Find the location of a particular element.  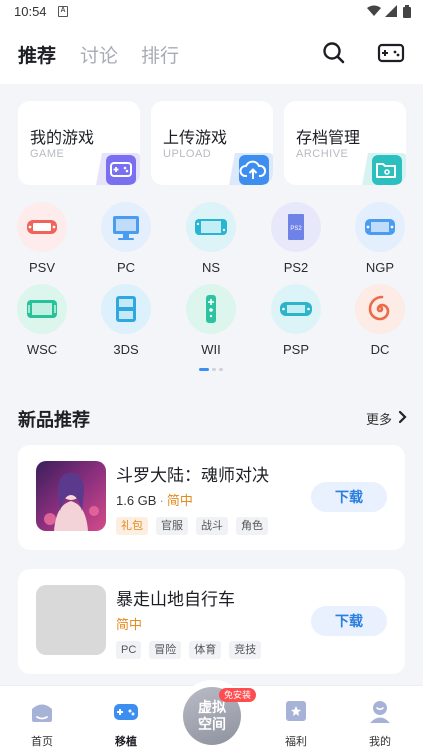

tag: 战斗 is located at coordinates (212, 526).